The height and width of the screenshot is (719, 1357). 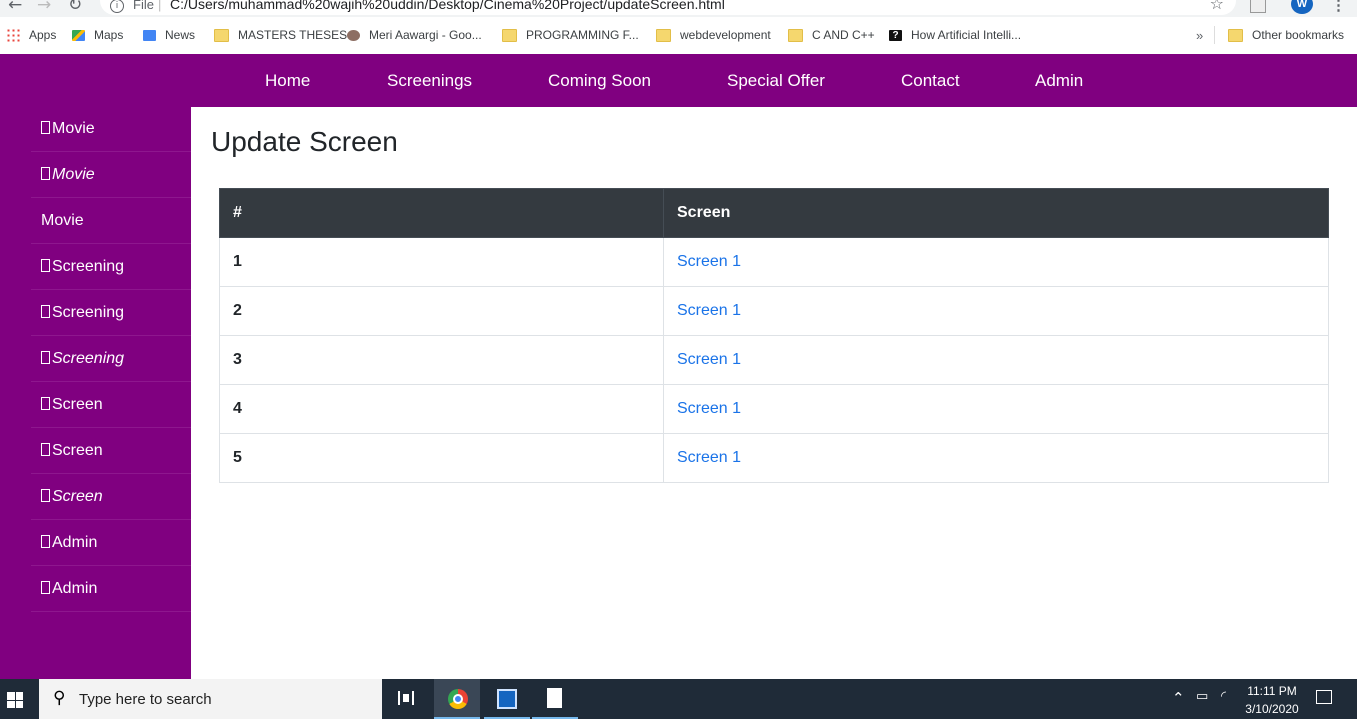 What do you see at coordinates (304, 141) in the screenshot?
I see `page-title: Update Screen` at bounding box center [304, 141].